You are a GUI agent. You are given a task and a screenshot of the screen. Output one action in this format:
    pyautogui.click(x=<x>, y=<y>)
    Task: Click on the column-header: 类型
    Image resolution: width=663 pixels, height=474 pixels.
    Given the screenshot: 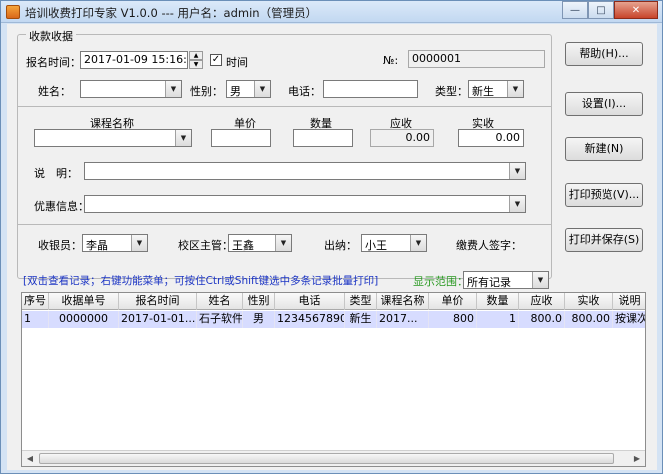 What is the action you would take?
    pyautogui.click(x=361, y=301)
    